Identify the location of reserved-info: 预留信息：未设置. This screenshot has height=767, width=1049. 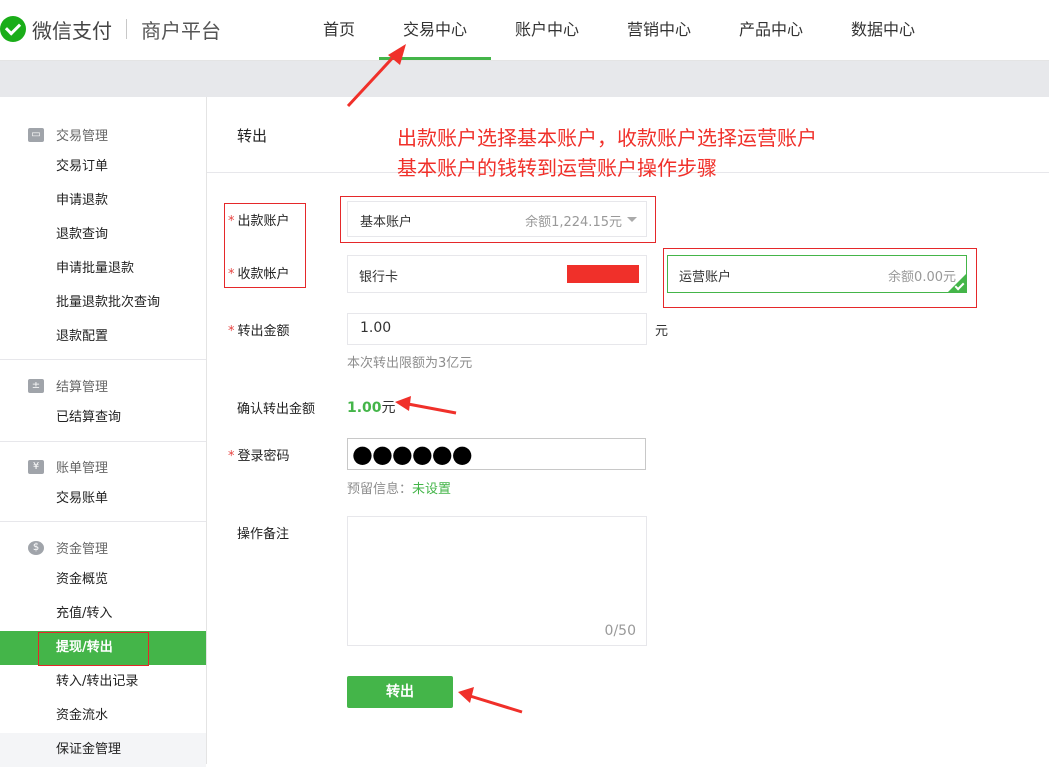
(399, 489).